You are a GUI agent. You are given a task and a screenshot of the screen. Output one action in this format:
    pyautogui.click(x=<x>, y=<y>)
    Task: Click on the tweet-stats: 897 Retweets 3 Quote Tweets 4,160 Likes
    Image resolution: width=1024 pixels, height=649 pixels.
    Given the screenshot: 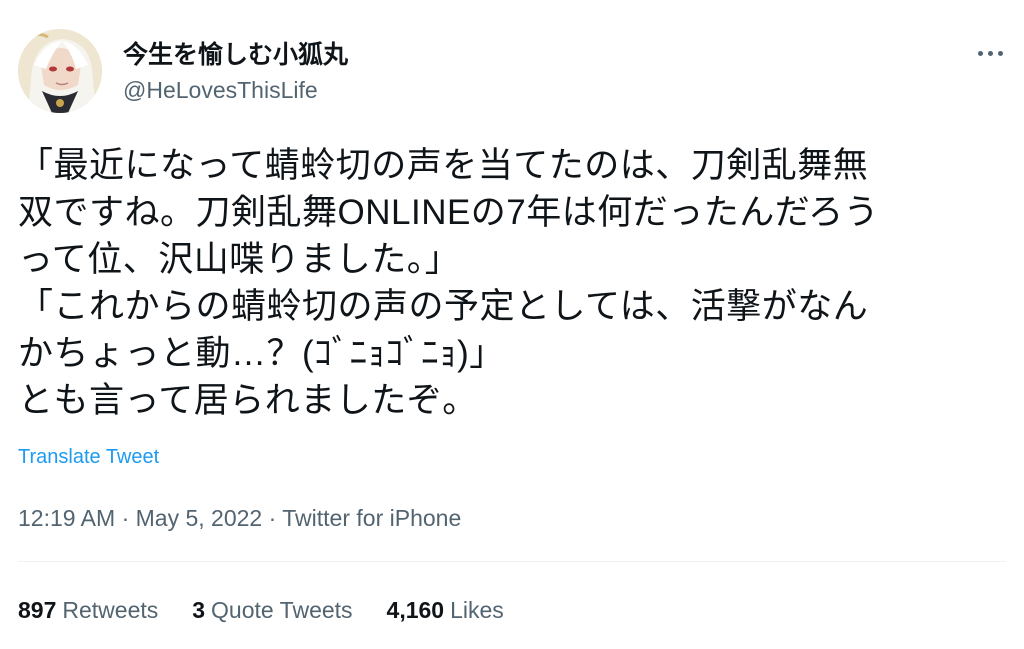 What is the action you would take?
    pyautogui.click(x=261, y=610)
    